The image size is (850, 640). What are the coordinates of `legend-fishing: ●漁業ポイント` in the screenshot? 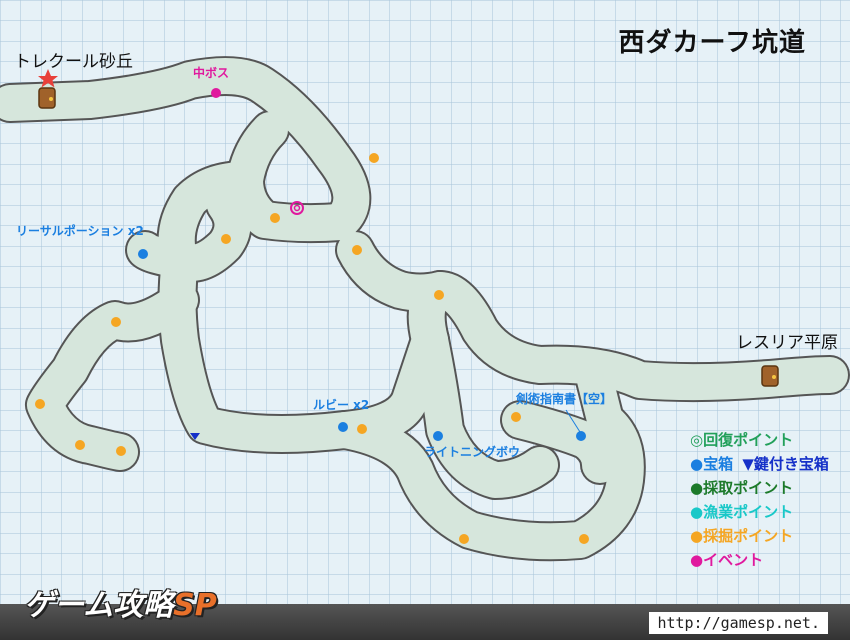 It's located at (742, 512).